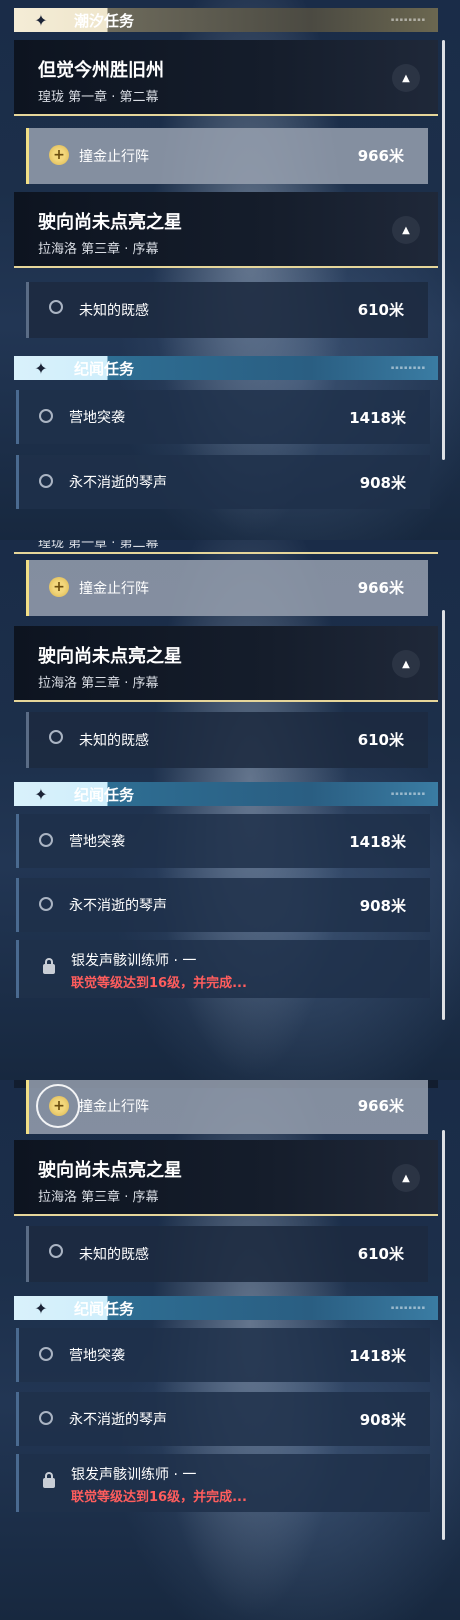 Image resolution: width=460 pixels, height=1620 pixels. What do you see at coordinates (58, 1106) in the screenshot?
I see `focus-ring` at bounding box center [58, 1106].